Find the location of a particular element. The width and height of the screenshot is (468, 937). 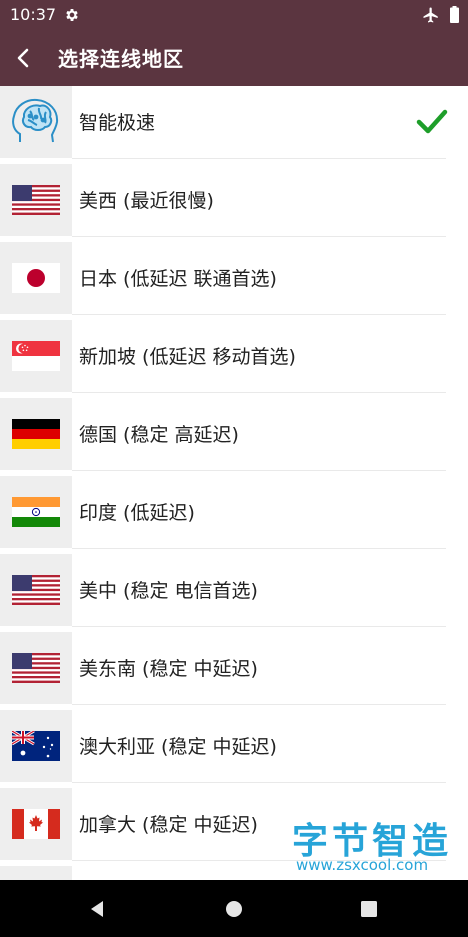

region-label: 美西 (最近很慢) is located at coordinates (146, 201).